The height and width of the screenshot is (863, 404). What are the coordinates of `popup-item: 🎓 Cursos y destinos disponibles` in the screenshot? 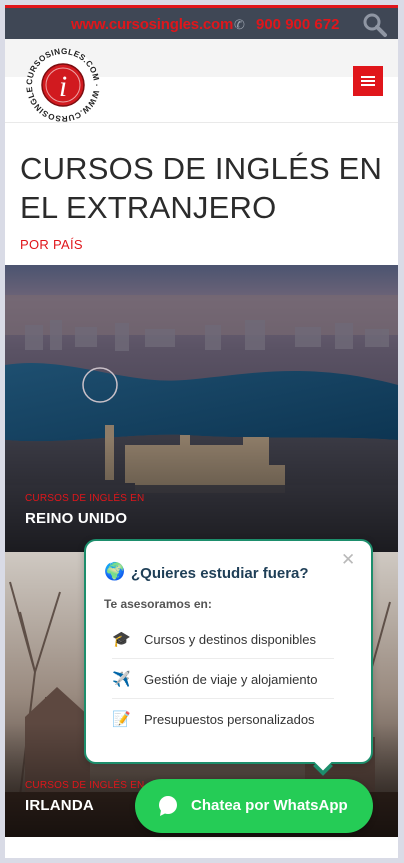 It's located at (223, 639).